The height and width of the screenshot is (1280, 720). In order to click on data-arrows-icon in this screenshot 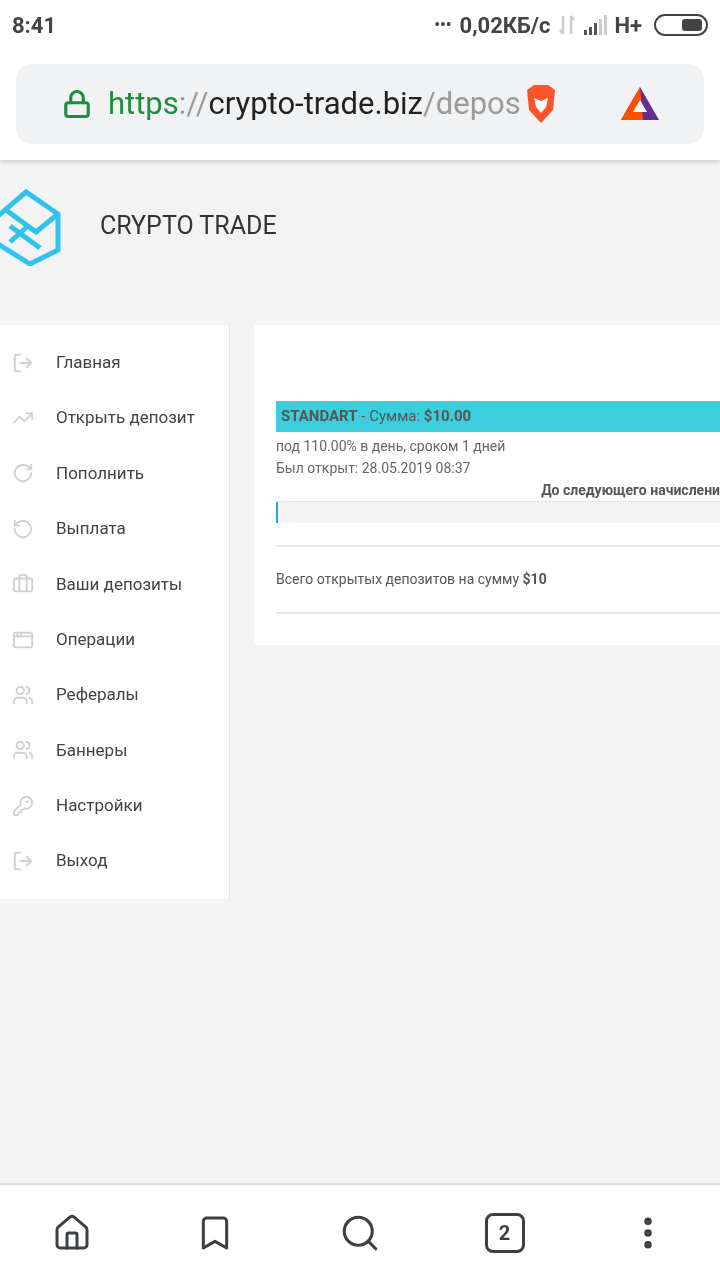, I will do `click(567, 25)`.